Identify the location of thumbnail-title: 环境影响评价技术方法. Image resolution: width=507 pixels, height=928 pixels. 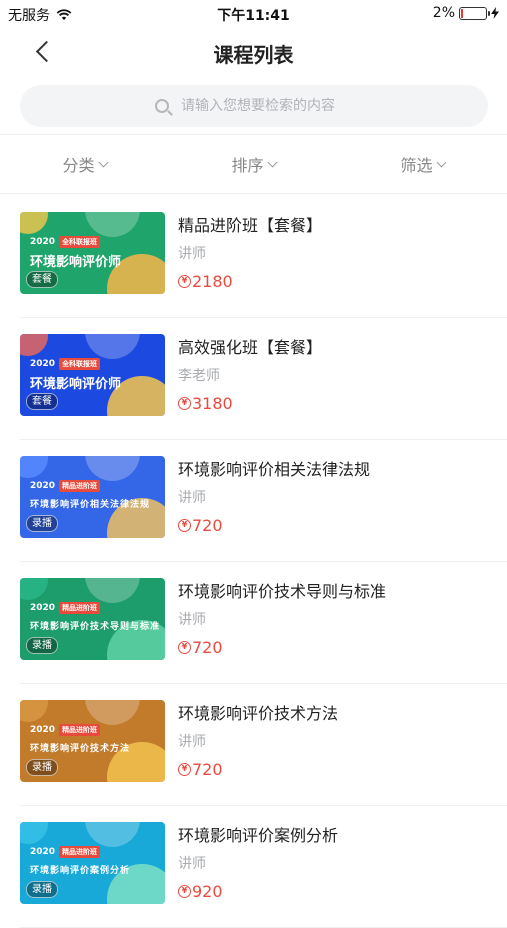
(80, 749).